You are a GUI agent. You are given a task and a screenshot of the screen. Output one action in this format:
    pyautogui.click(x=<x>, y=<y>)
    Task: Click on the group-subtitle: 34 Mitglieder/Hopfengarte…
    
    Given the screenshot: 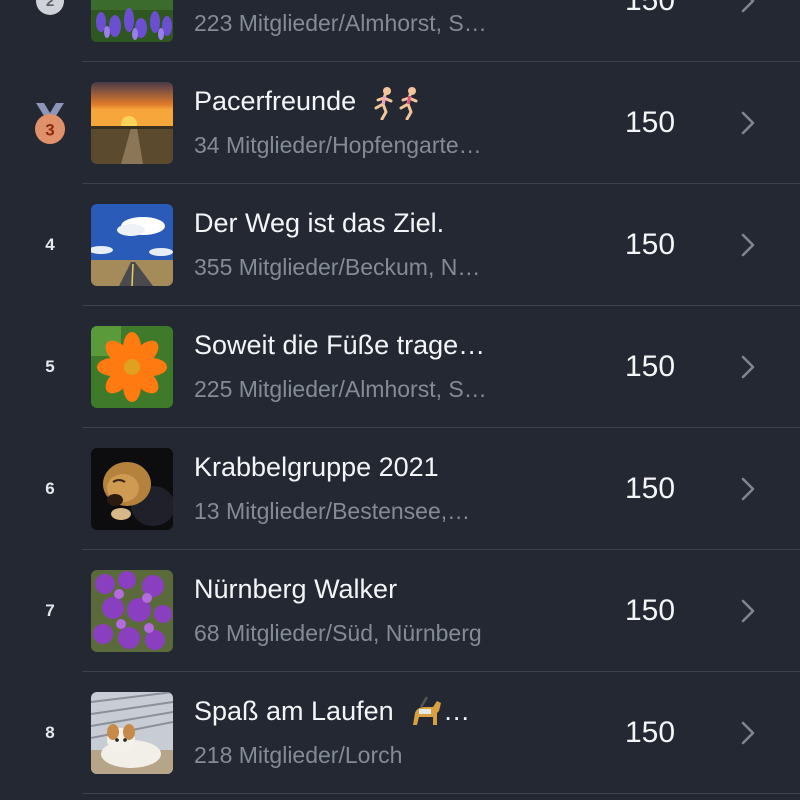 What is the action you would take?
    pyautogui.click(x=338, y=145)
    